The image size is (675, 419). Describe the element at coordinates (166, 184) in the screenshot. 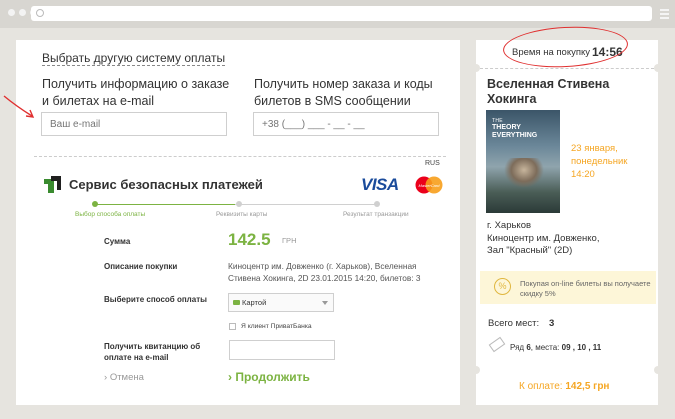

I see `secure-payments-title: Сервис безопасных платежей` at that location.